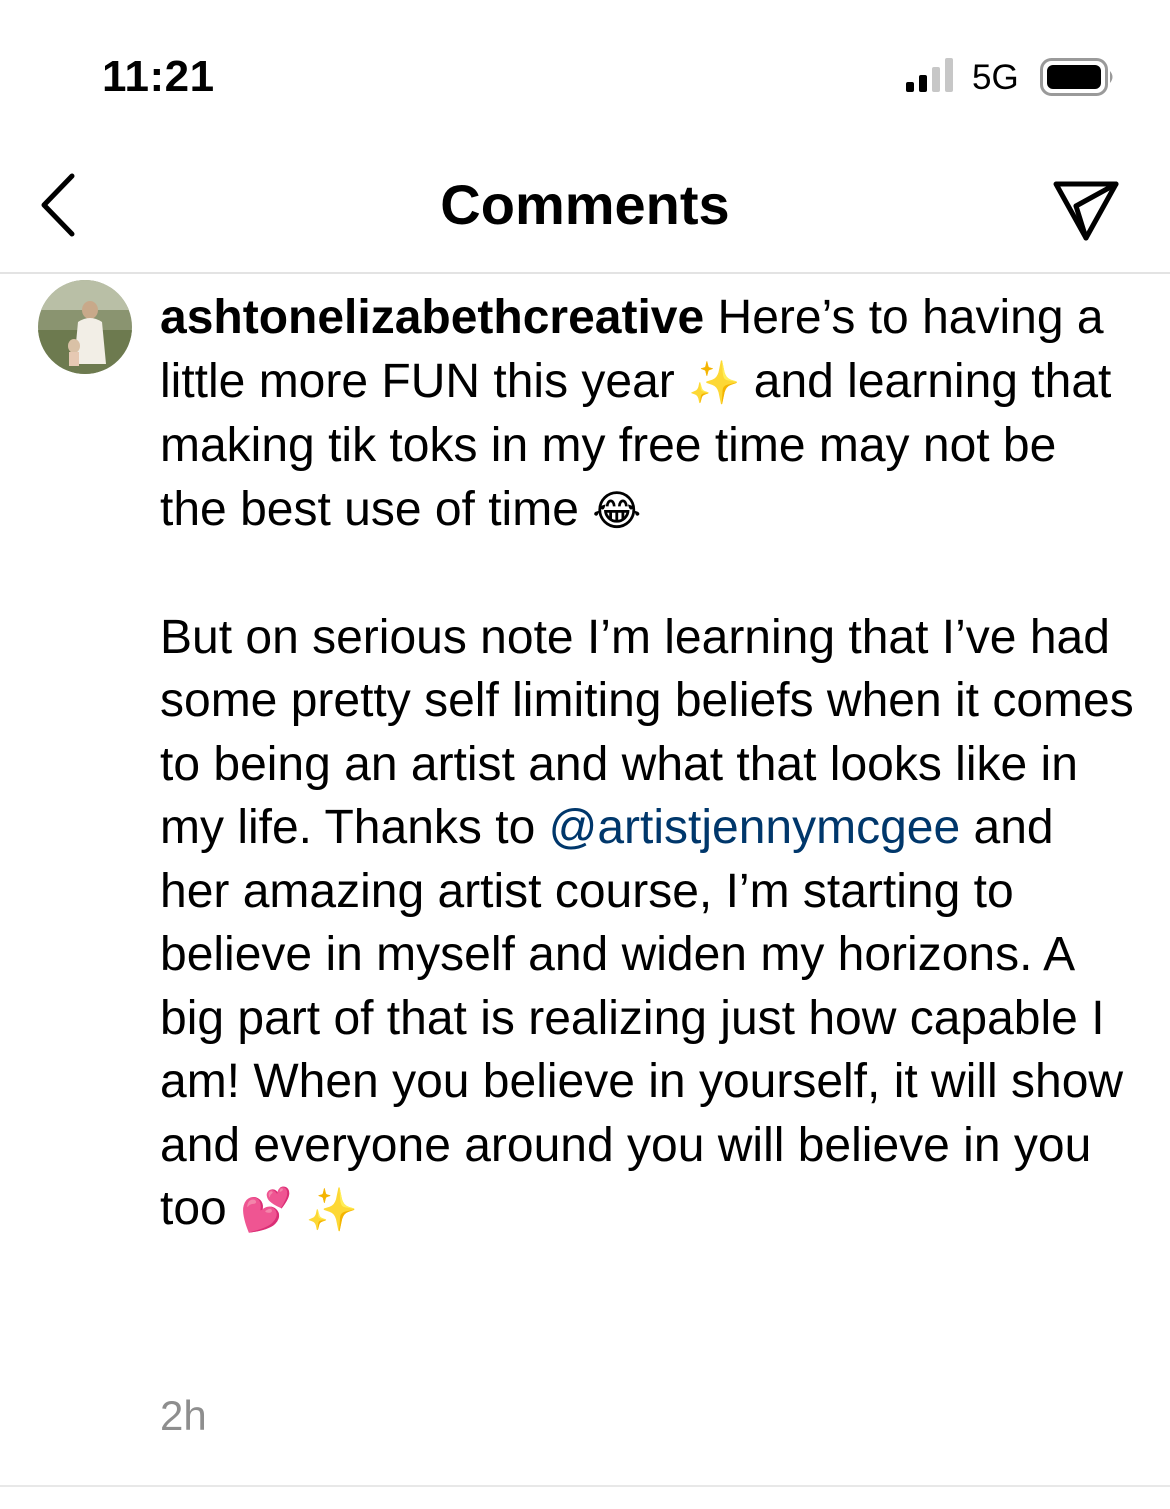  Describe the element at coordinates (929, 75) in the screenshot. I see `signal-icon` at that location.